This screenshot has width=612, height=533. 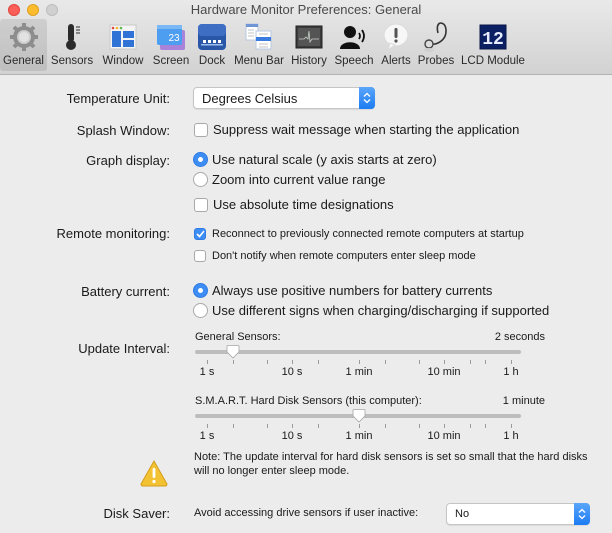 I want to click on tab-history: History, so click(x=309, y=45).